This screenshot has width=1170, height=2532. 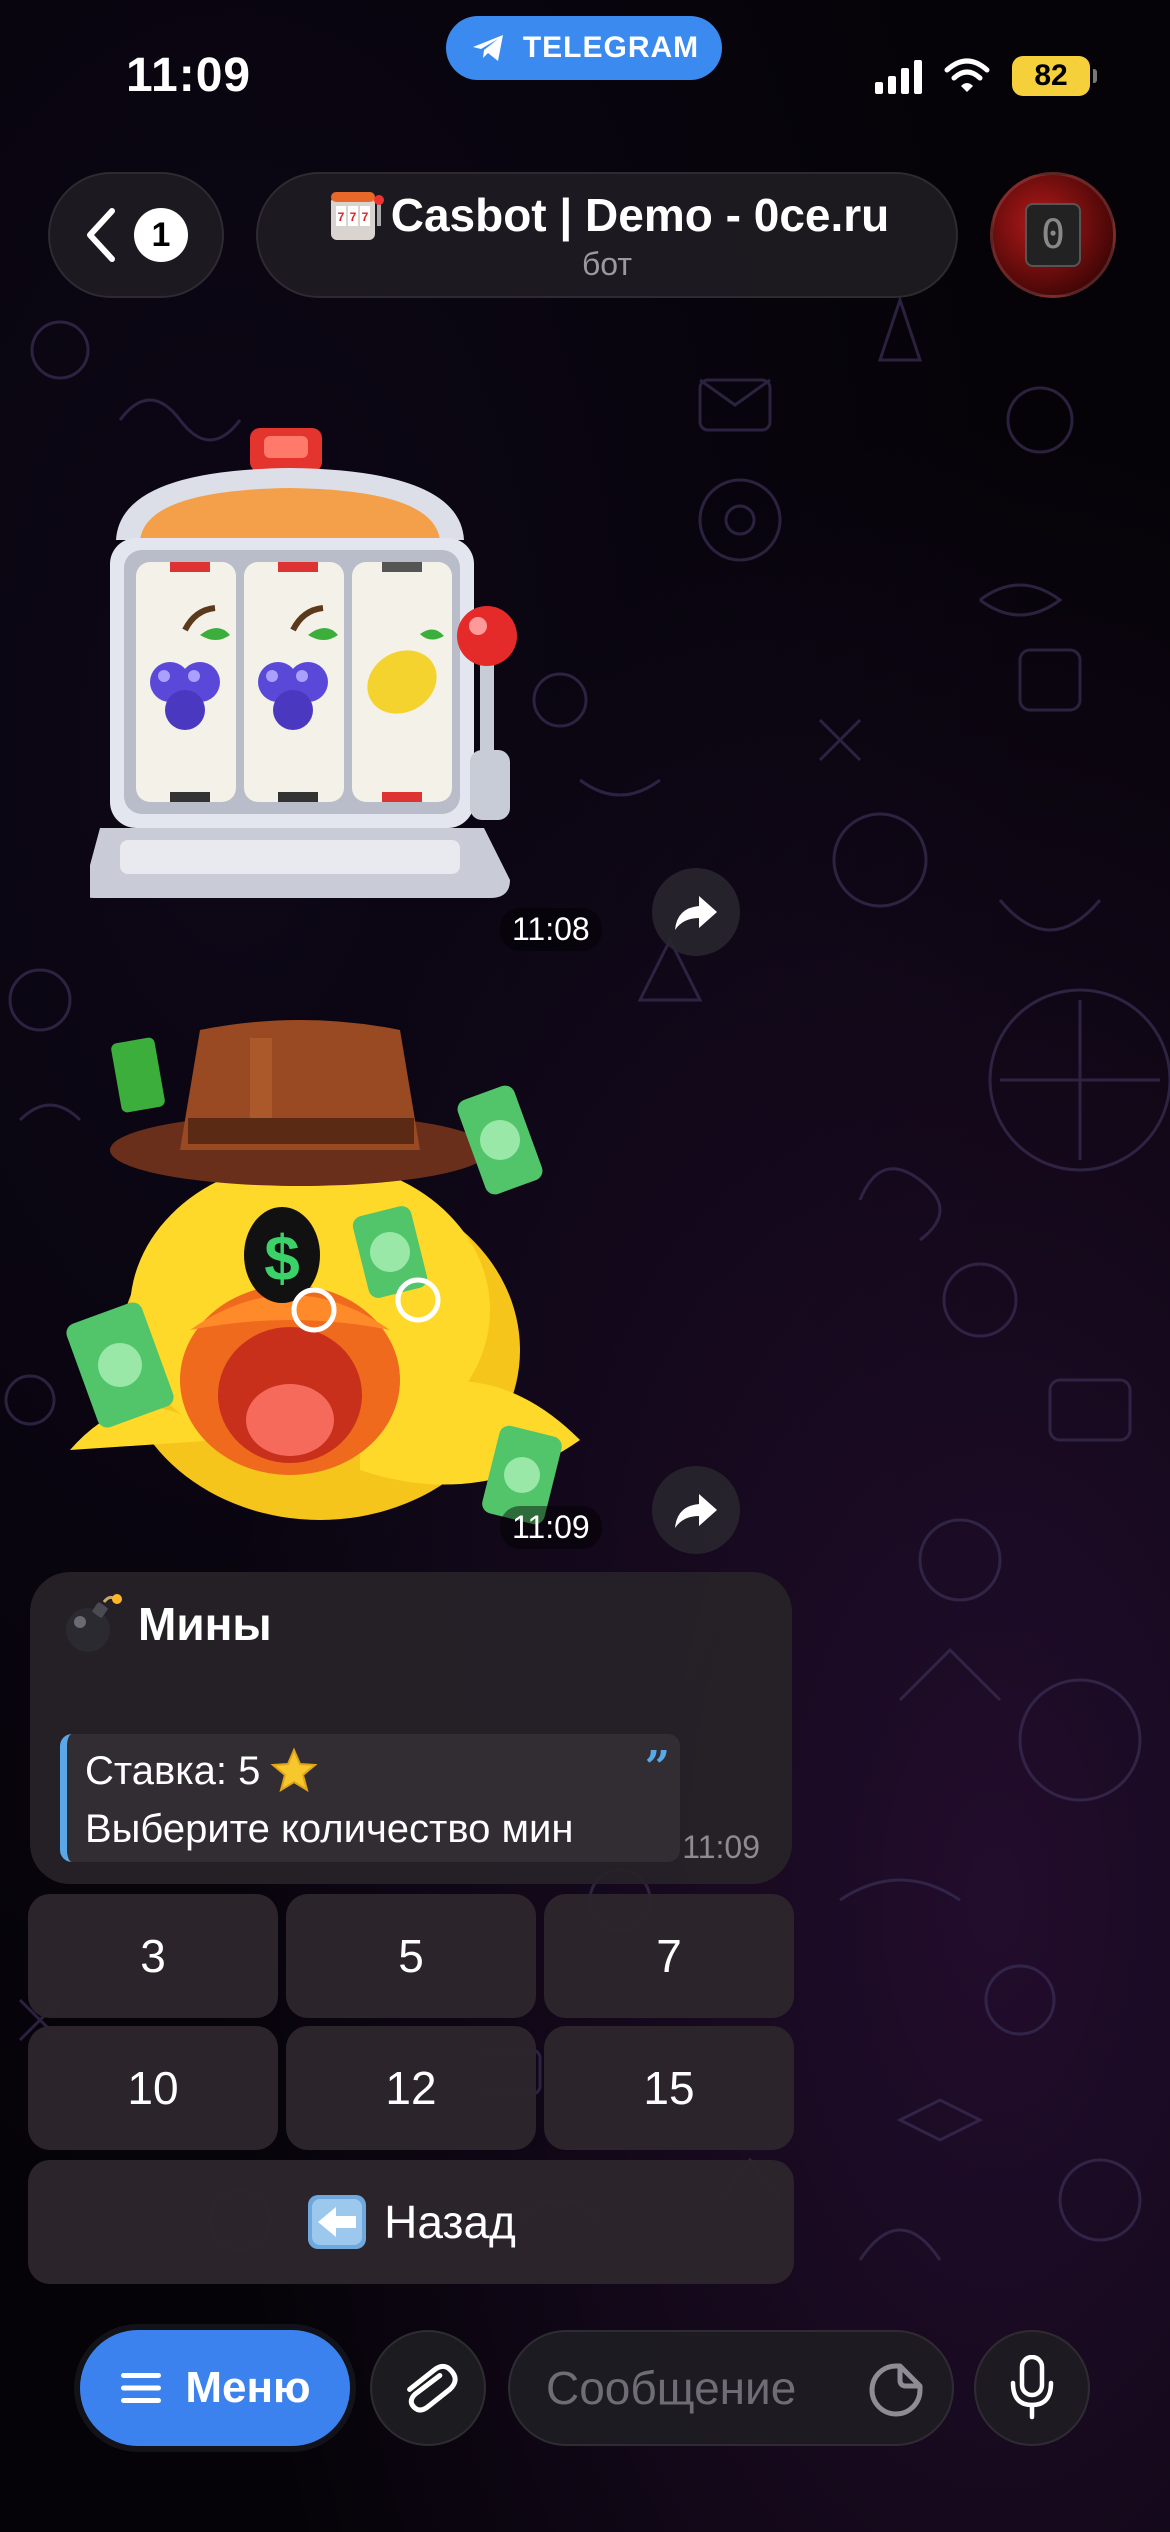 I want to click on sticker-emoji-icon, so click(x=896, y=2390).